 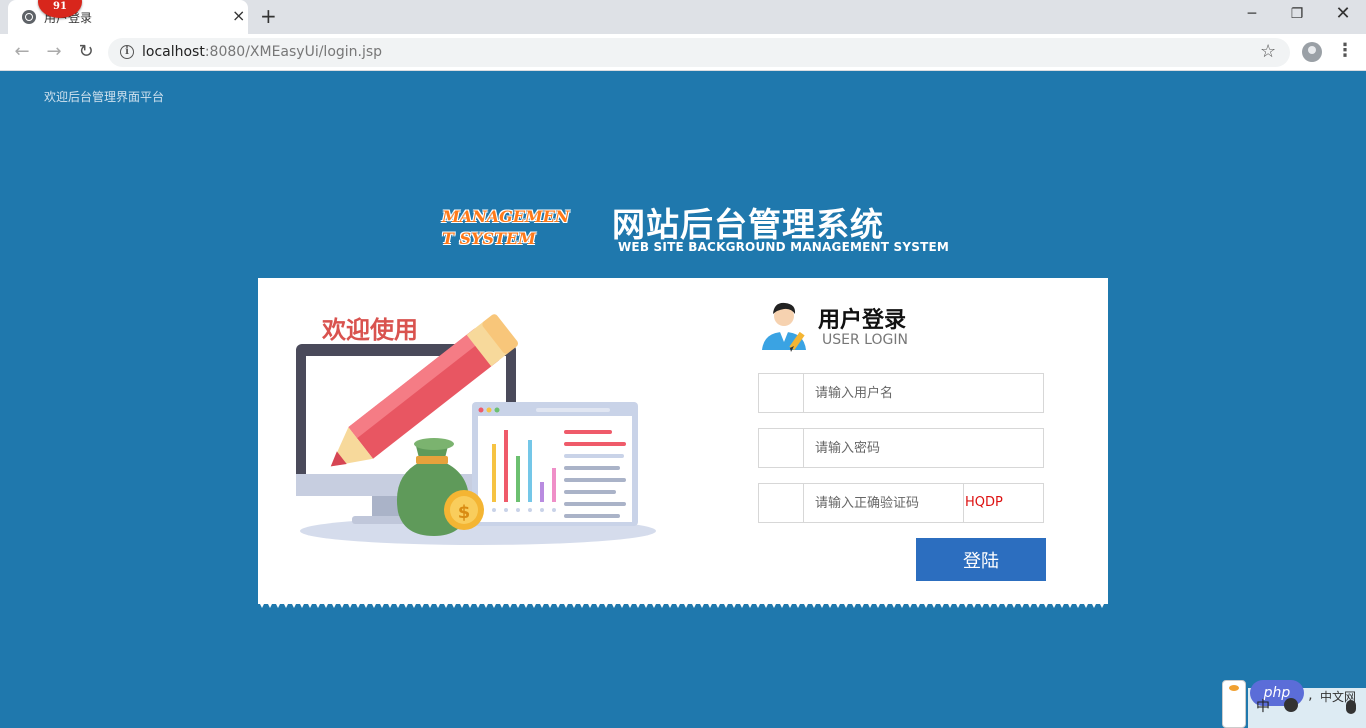 I want to click on welcome-illustration: $ 欢迎使用, so click(x=478, y=436).